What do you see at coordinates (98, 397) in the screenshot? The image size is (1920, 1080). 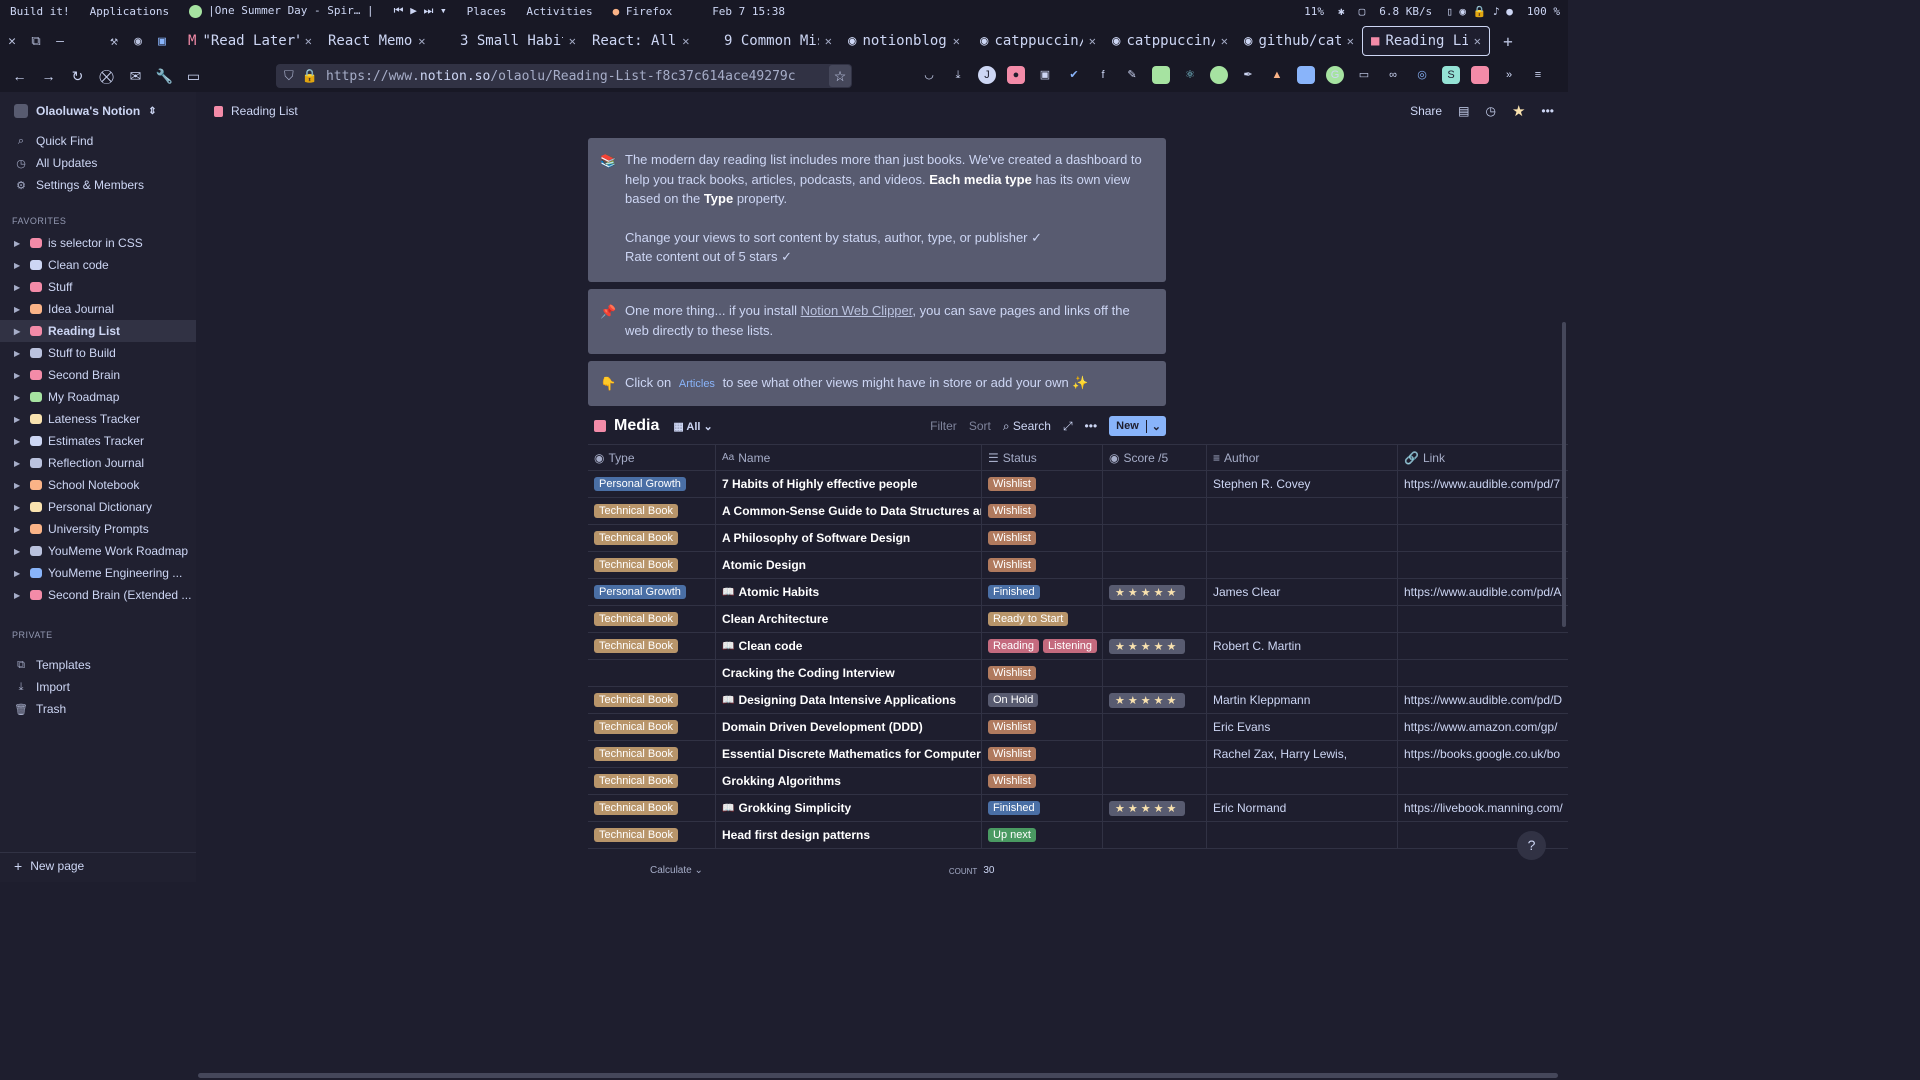 I see `sidebar-item-my-roadmap: ▶ My Roadmap` at bounding box center [98, 397].